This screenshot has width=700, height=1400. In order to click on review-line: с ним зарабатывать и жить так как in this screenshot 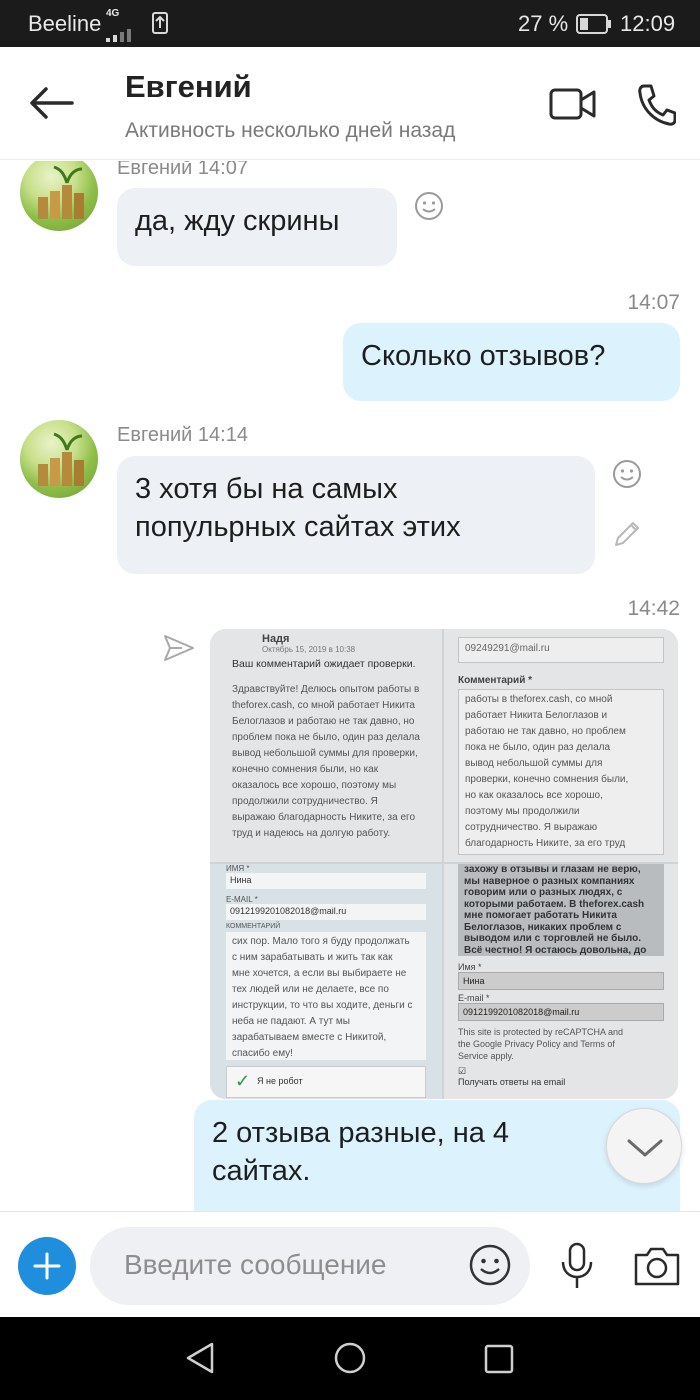, I will do `click(312, 957)`.